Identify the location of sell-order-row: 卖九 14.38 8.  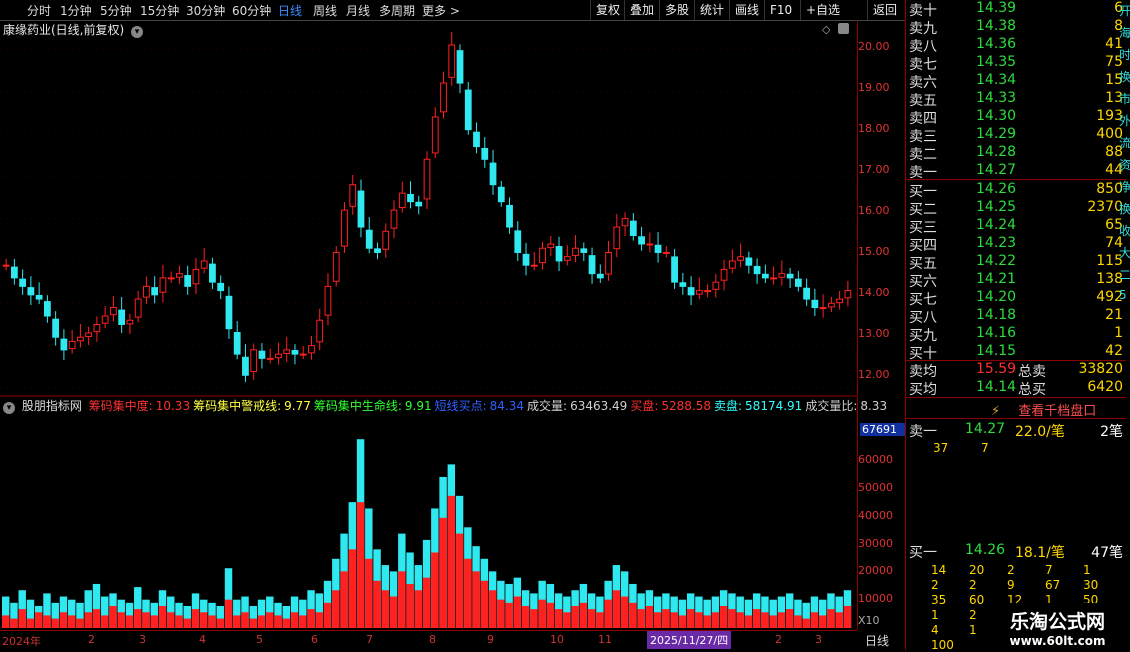
(1015, 27).